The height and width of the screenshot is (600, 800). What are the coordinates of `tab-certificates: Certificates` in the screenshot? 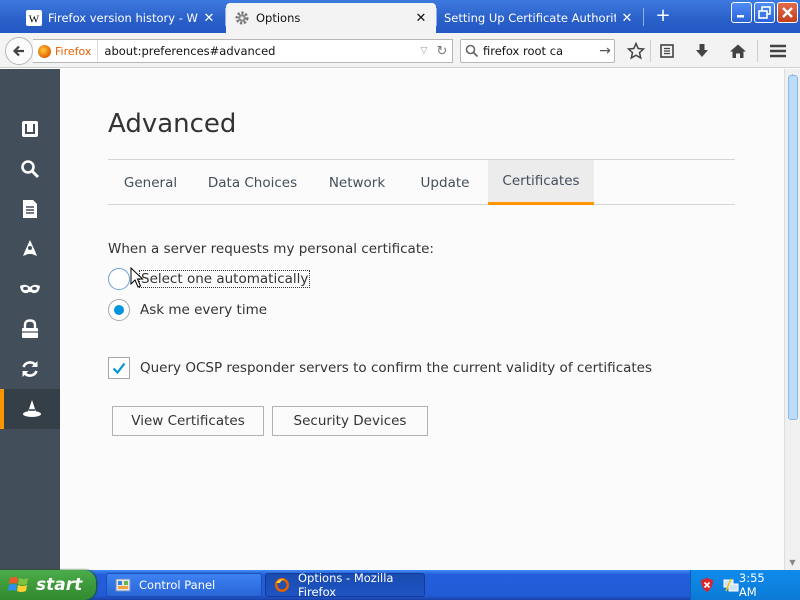 It's located at (541, 182).